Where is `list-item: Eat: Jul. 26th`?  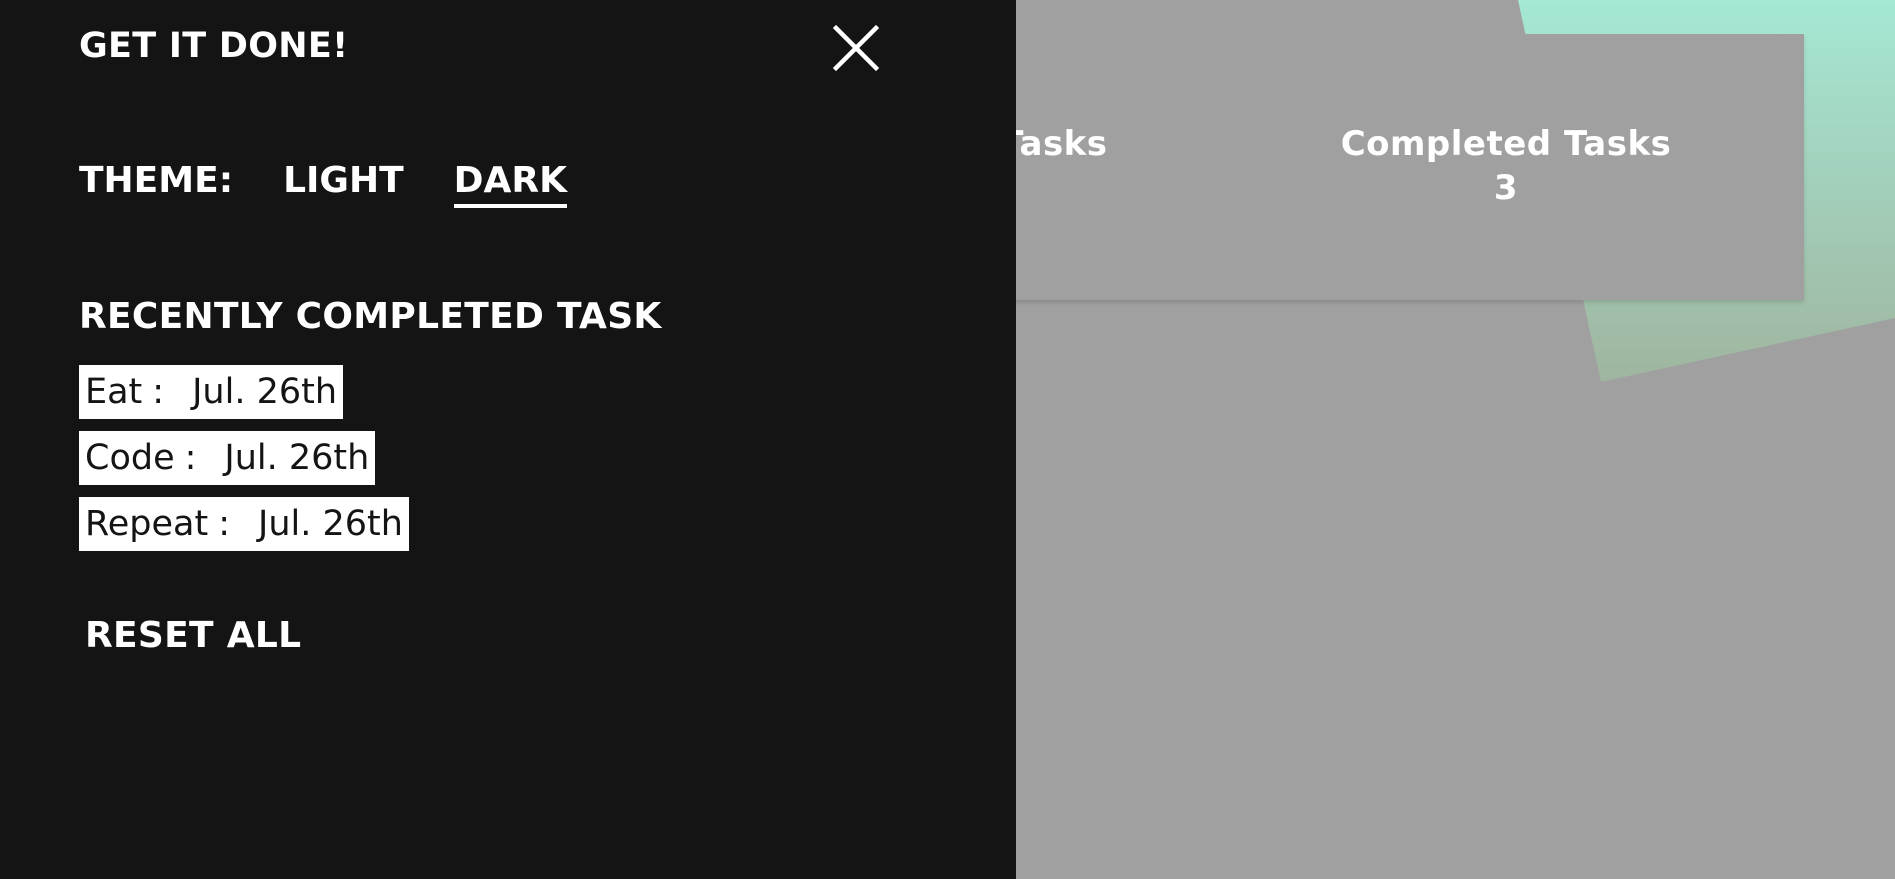 list-item: Eat: Jul. 26th is located at coordinates (244, 398).